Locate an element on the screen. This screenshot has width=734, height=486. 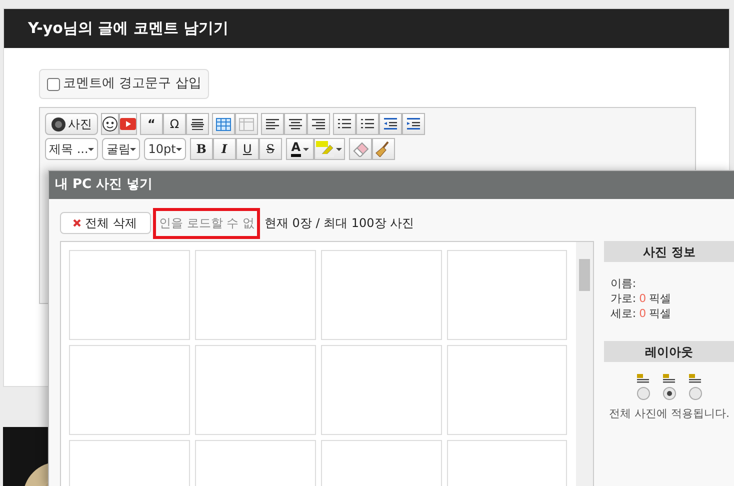
outdent-icon is located at coordinates (390, 124).